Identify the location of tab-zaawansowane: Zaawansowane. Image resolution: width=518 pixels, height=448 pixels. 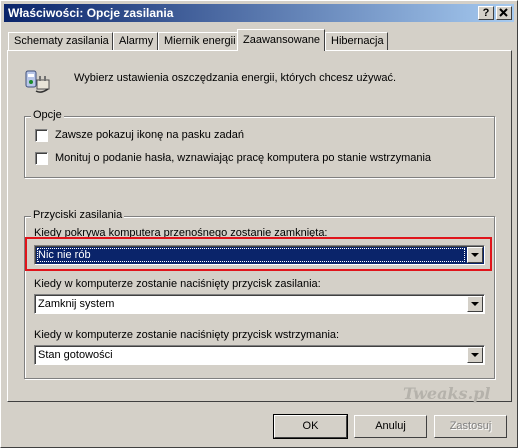
(281, 40).